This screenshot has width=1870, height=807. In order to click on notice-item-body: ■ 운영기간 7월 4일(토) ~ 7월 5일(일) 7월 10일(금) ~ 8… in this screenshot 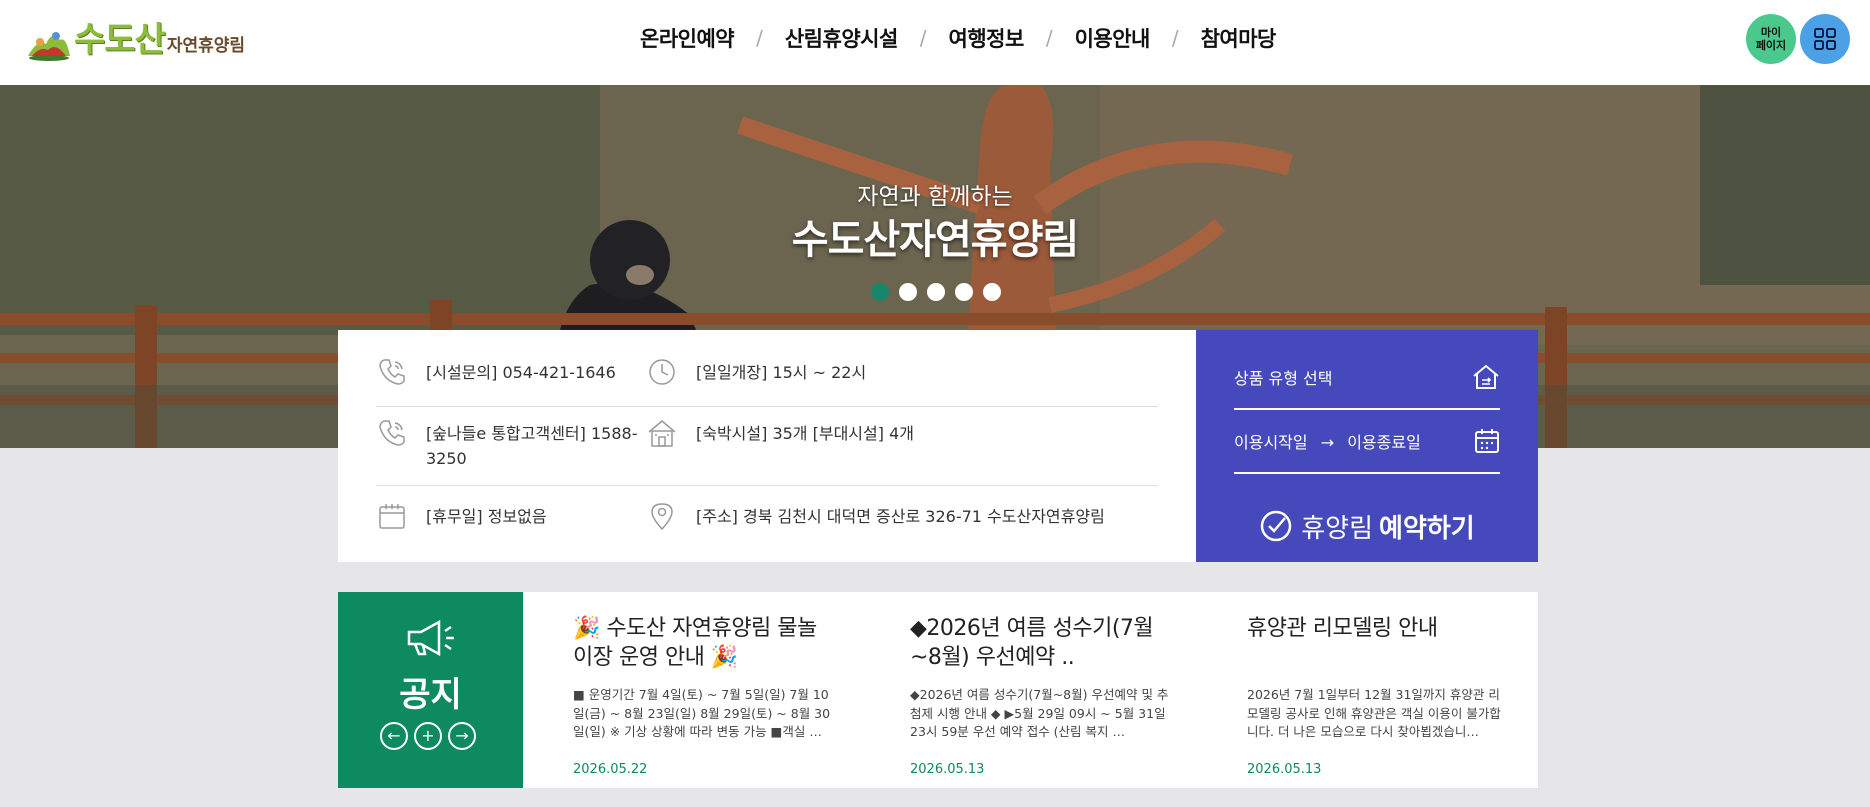, I will do `click(702, 713)`.